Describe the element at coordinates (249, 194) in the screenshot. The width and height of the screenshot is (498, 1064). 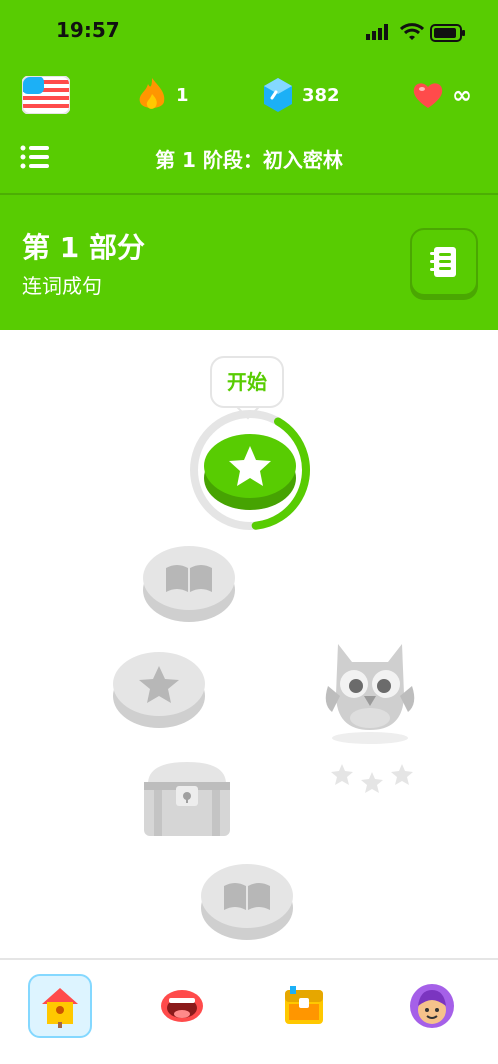
I see `header-divider` at that location.